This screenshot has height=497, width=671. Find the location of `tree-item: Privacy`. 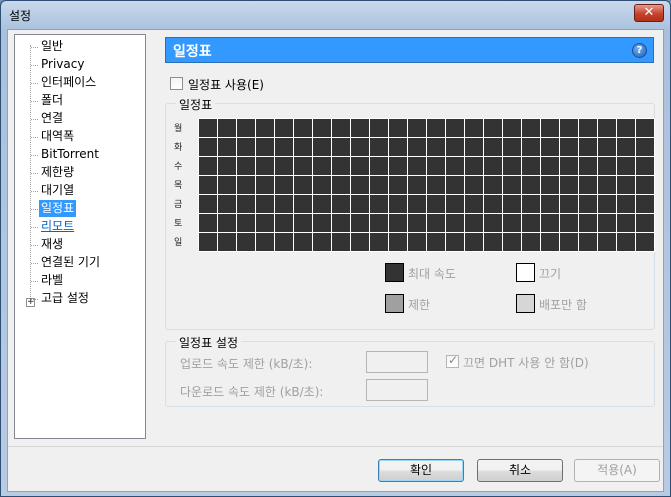

tree-item: Privacy is located at coordinates (62, 64).